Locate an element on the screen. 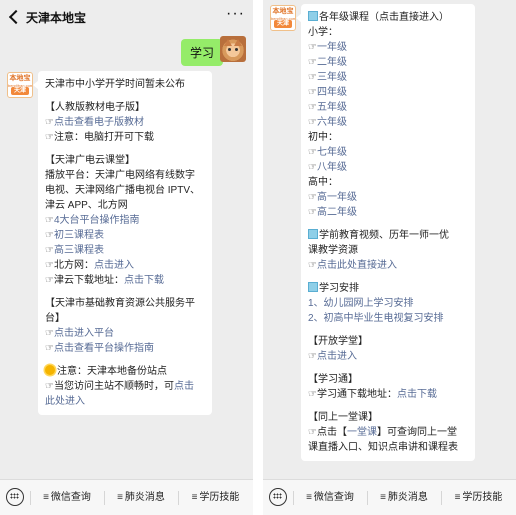 The width and height of the screenshot is (516, 515). link-line: ☞一年级 is located at coordinates (388, 47).